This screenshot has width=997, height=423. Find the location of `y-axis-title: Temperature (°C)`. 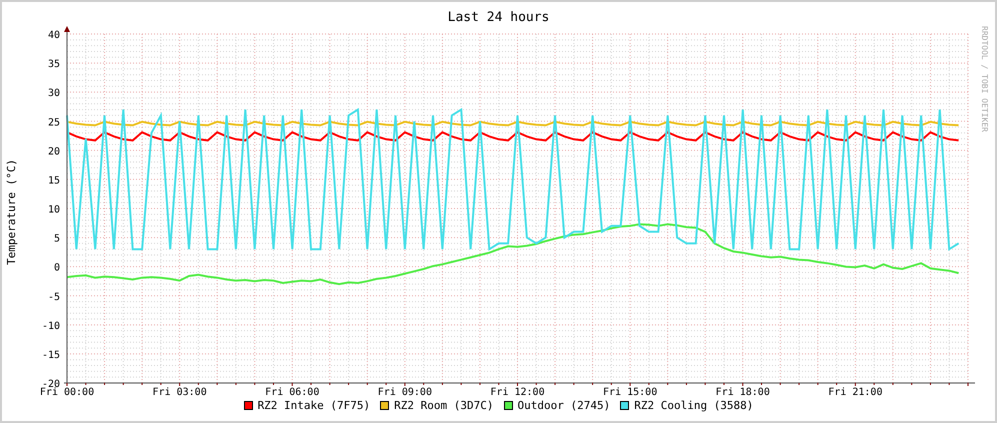

y-axis-title: Temperature (°C) is located at coordinates (11, 211).